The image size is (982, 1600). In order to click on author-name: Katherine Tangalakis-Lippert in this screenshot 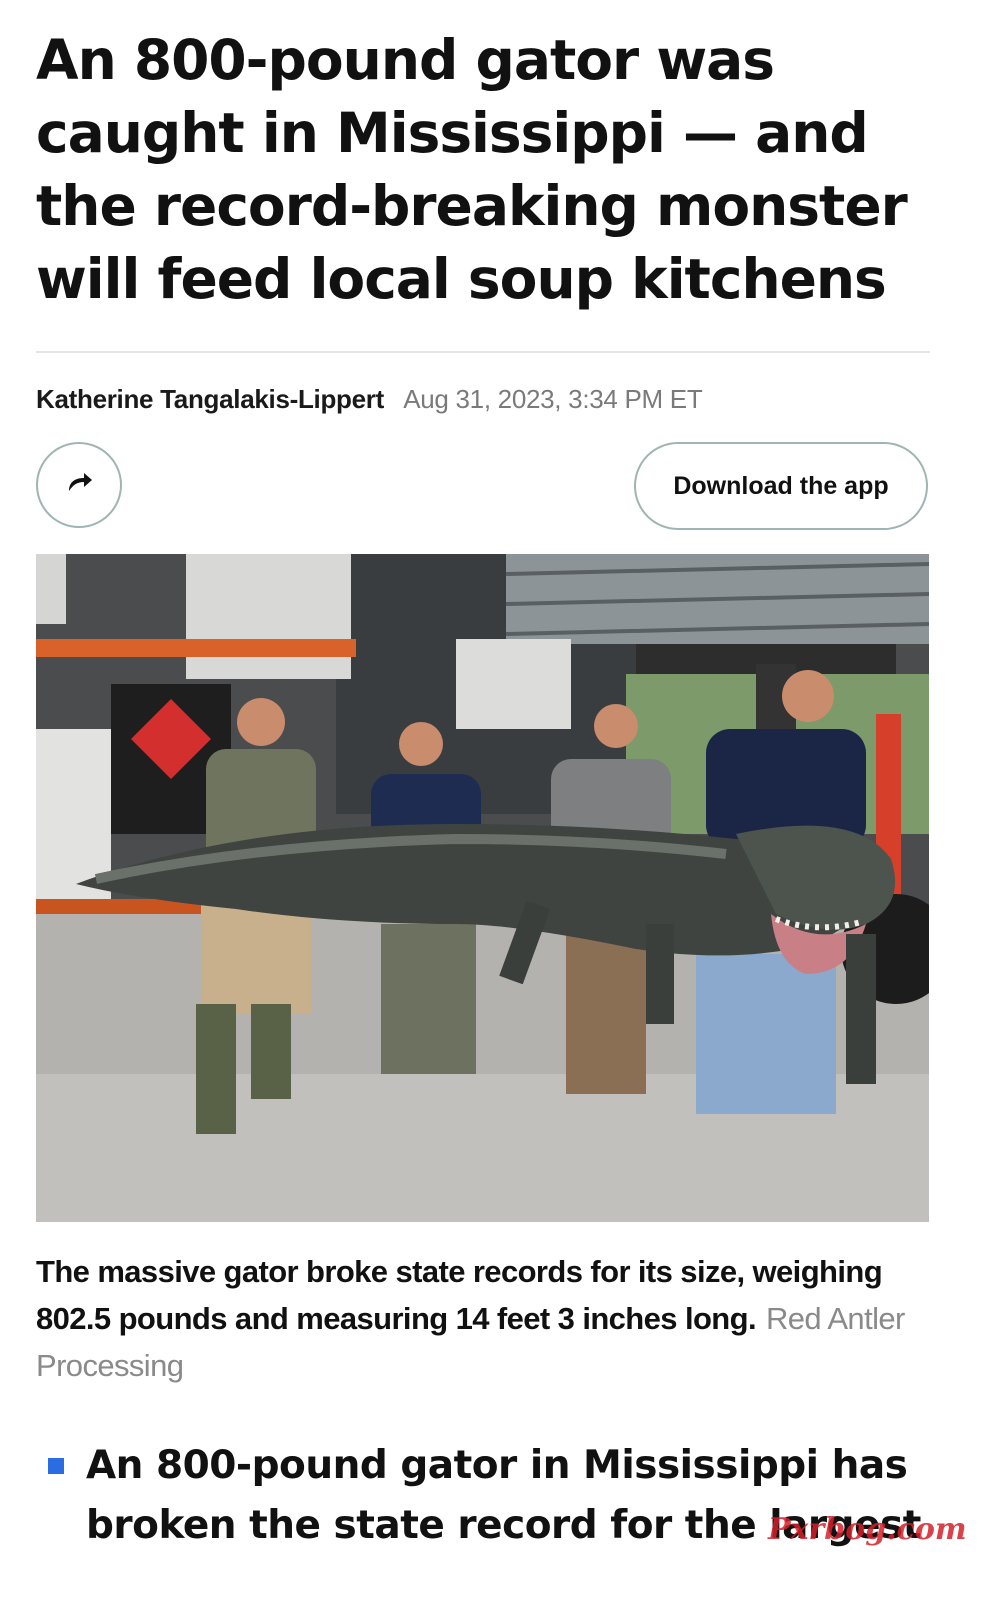, I will do `click(210, 399)`.